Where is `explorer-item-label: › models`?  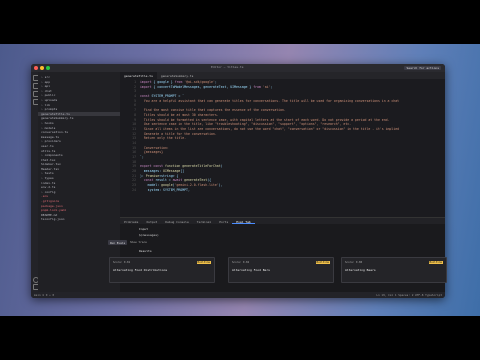 explorer-item-label: › models is located at coordinates (48, 127).